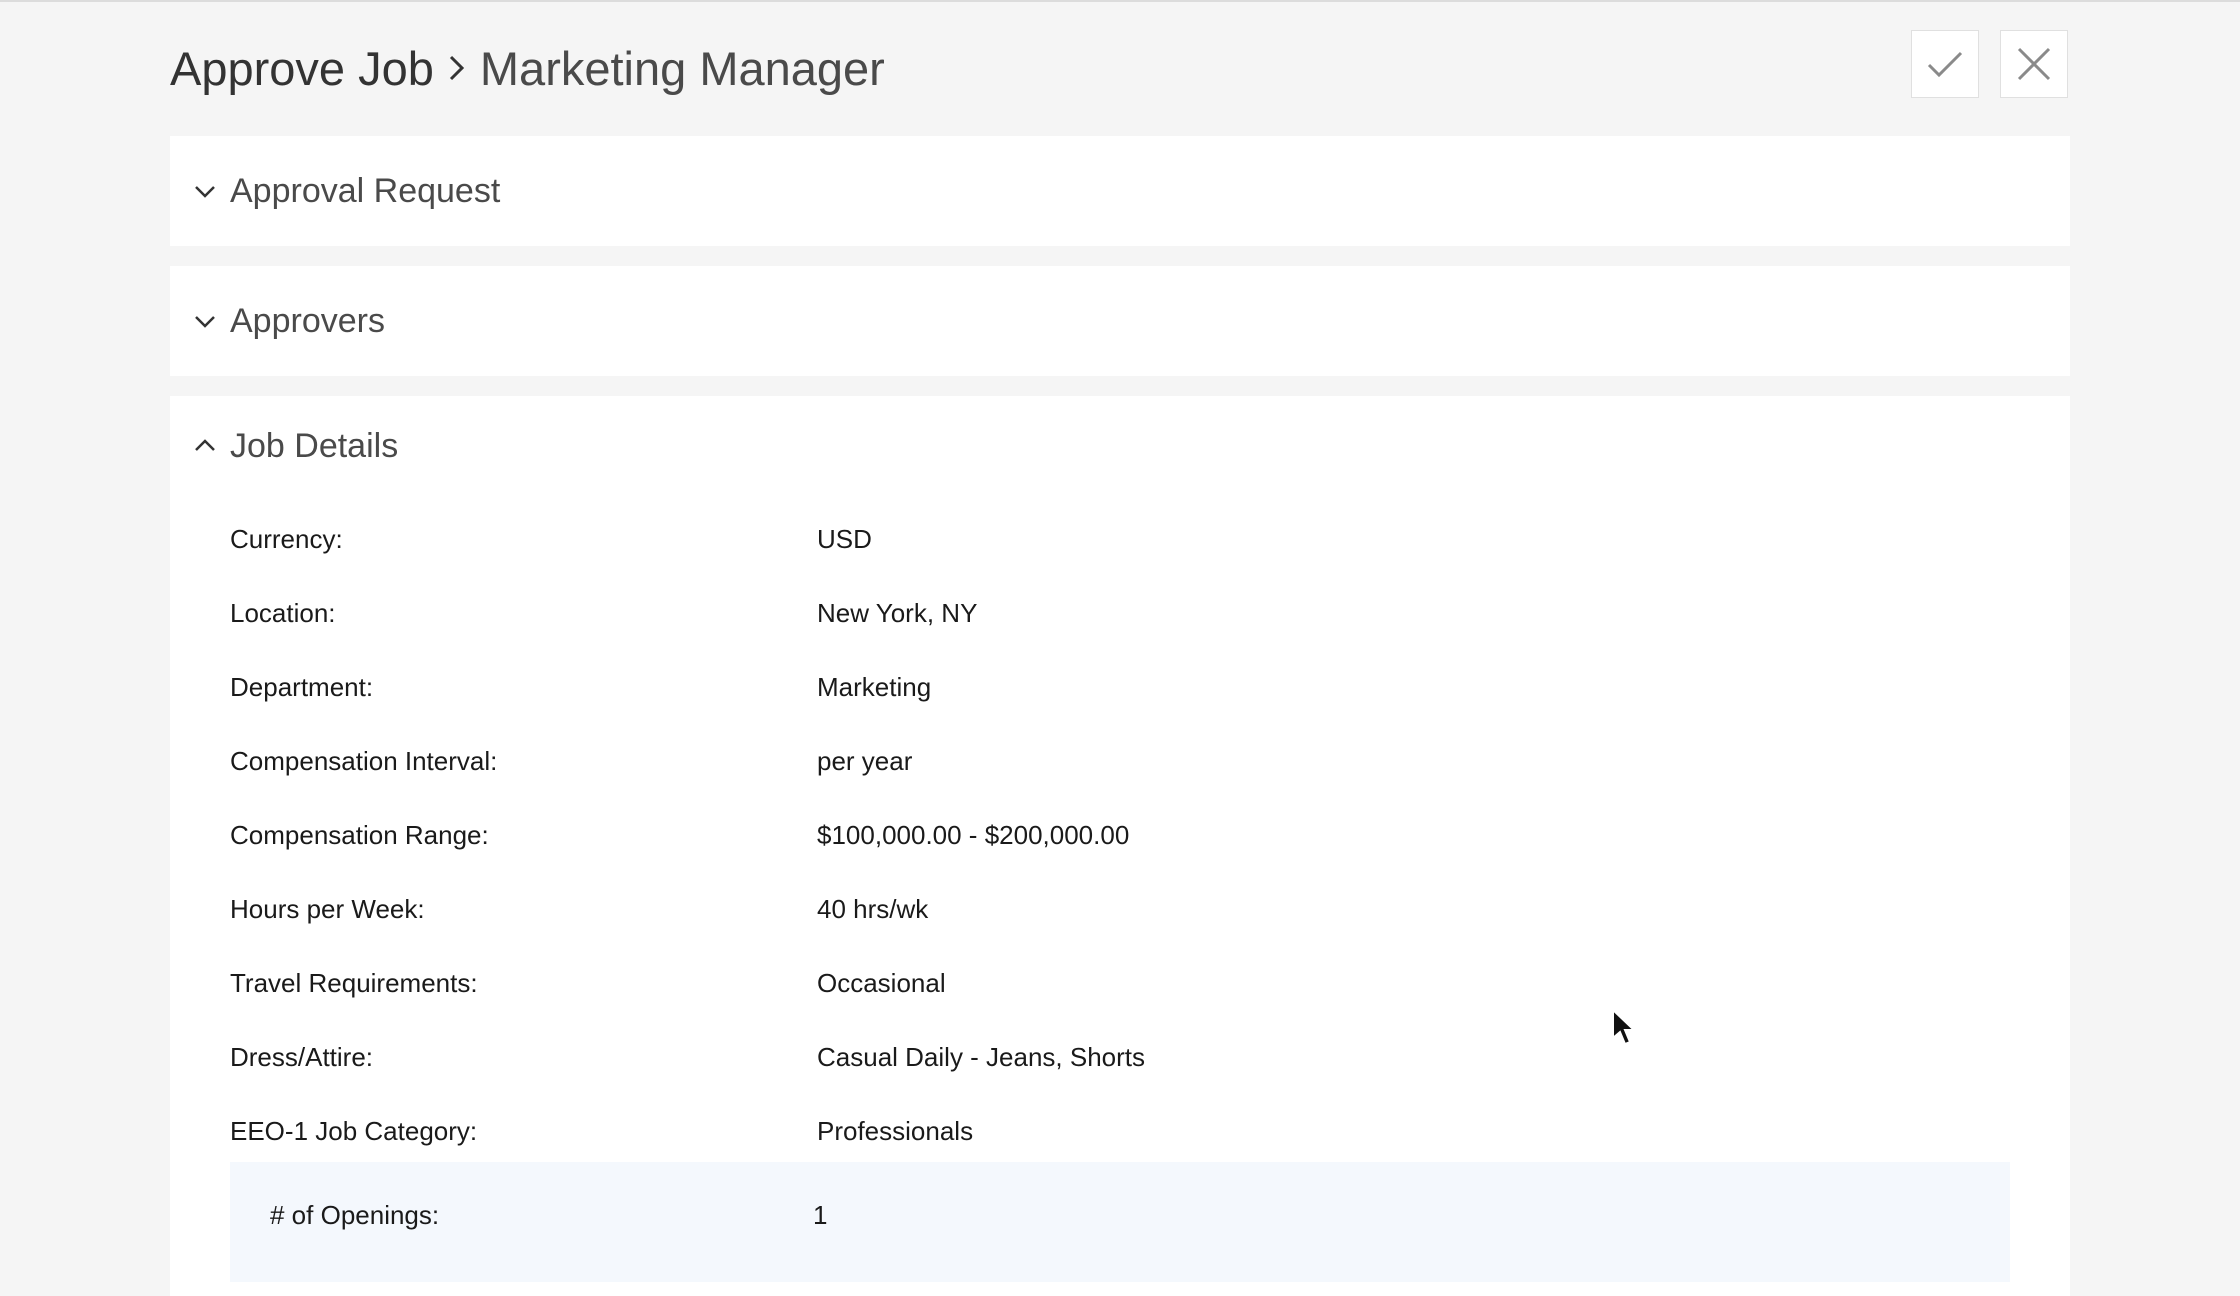 This screenshot has height=1296, width=2240. I want to click on detail-label: Compensation Range:, so click(359, 834).